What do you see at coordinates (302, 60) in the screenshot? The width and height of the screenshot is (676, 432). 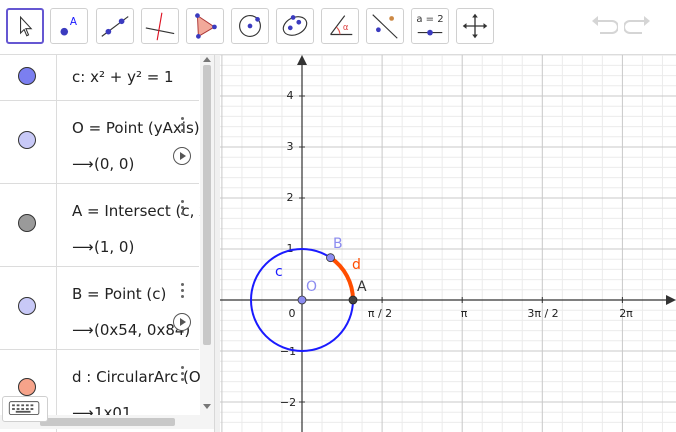 I see `y-axis-arrow` at bounding box center [302, 60].